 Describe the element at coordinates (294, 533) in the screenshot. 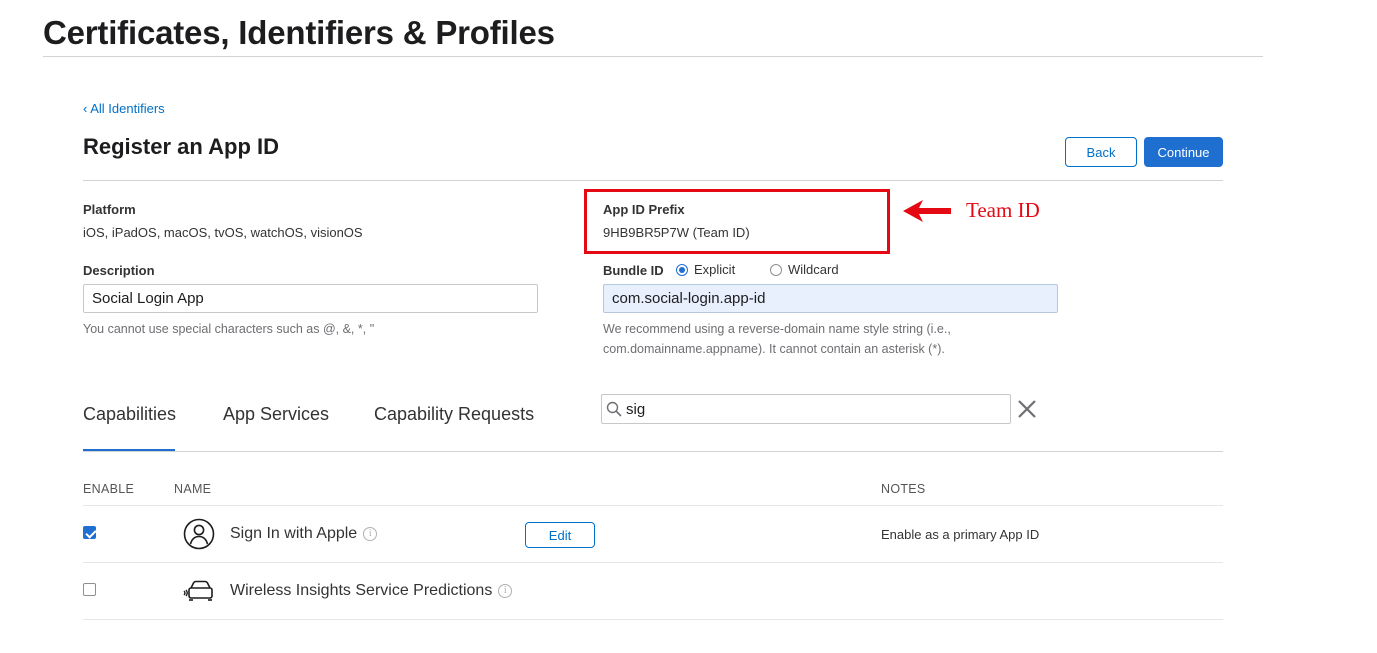

I see `capability-name-text: Sign In with Apple` at that location.